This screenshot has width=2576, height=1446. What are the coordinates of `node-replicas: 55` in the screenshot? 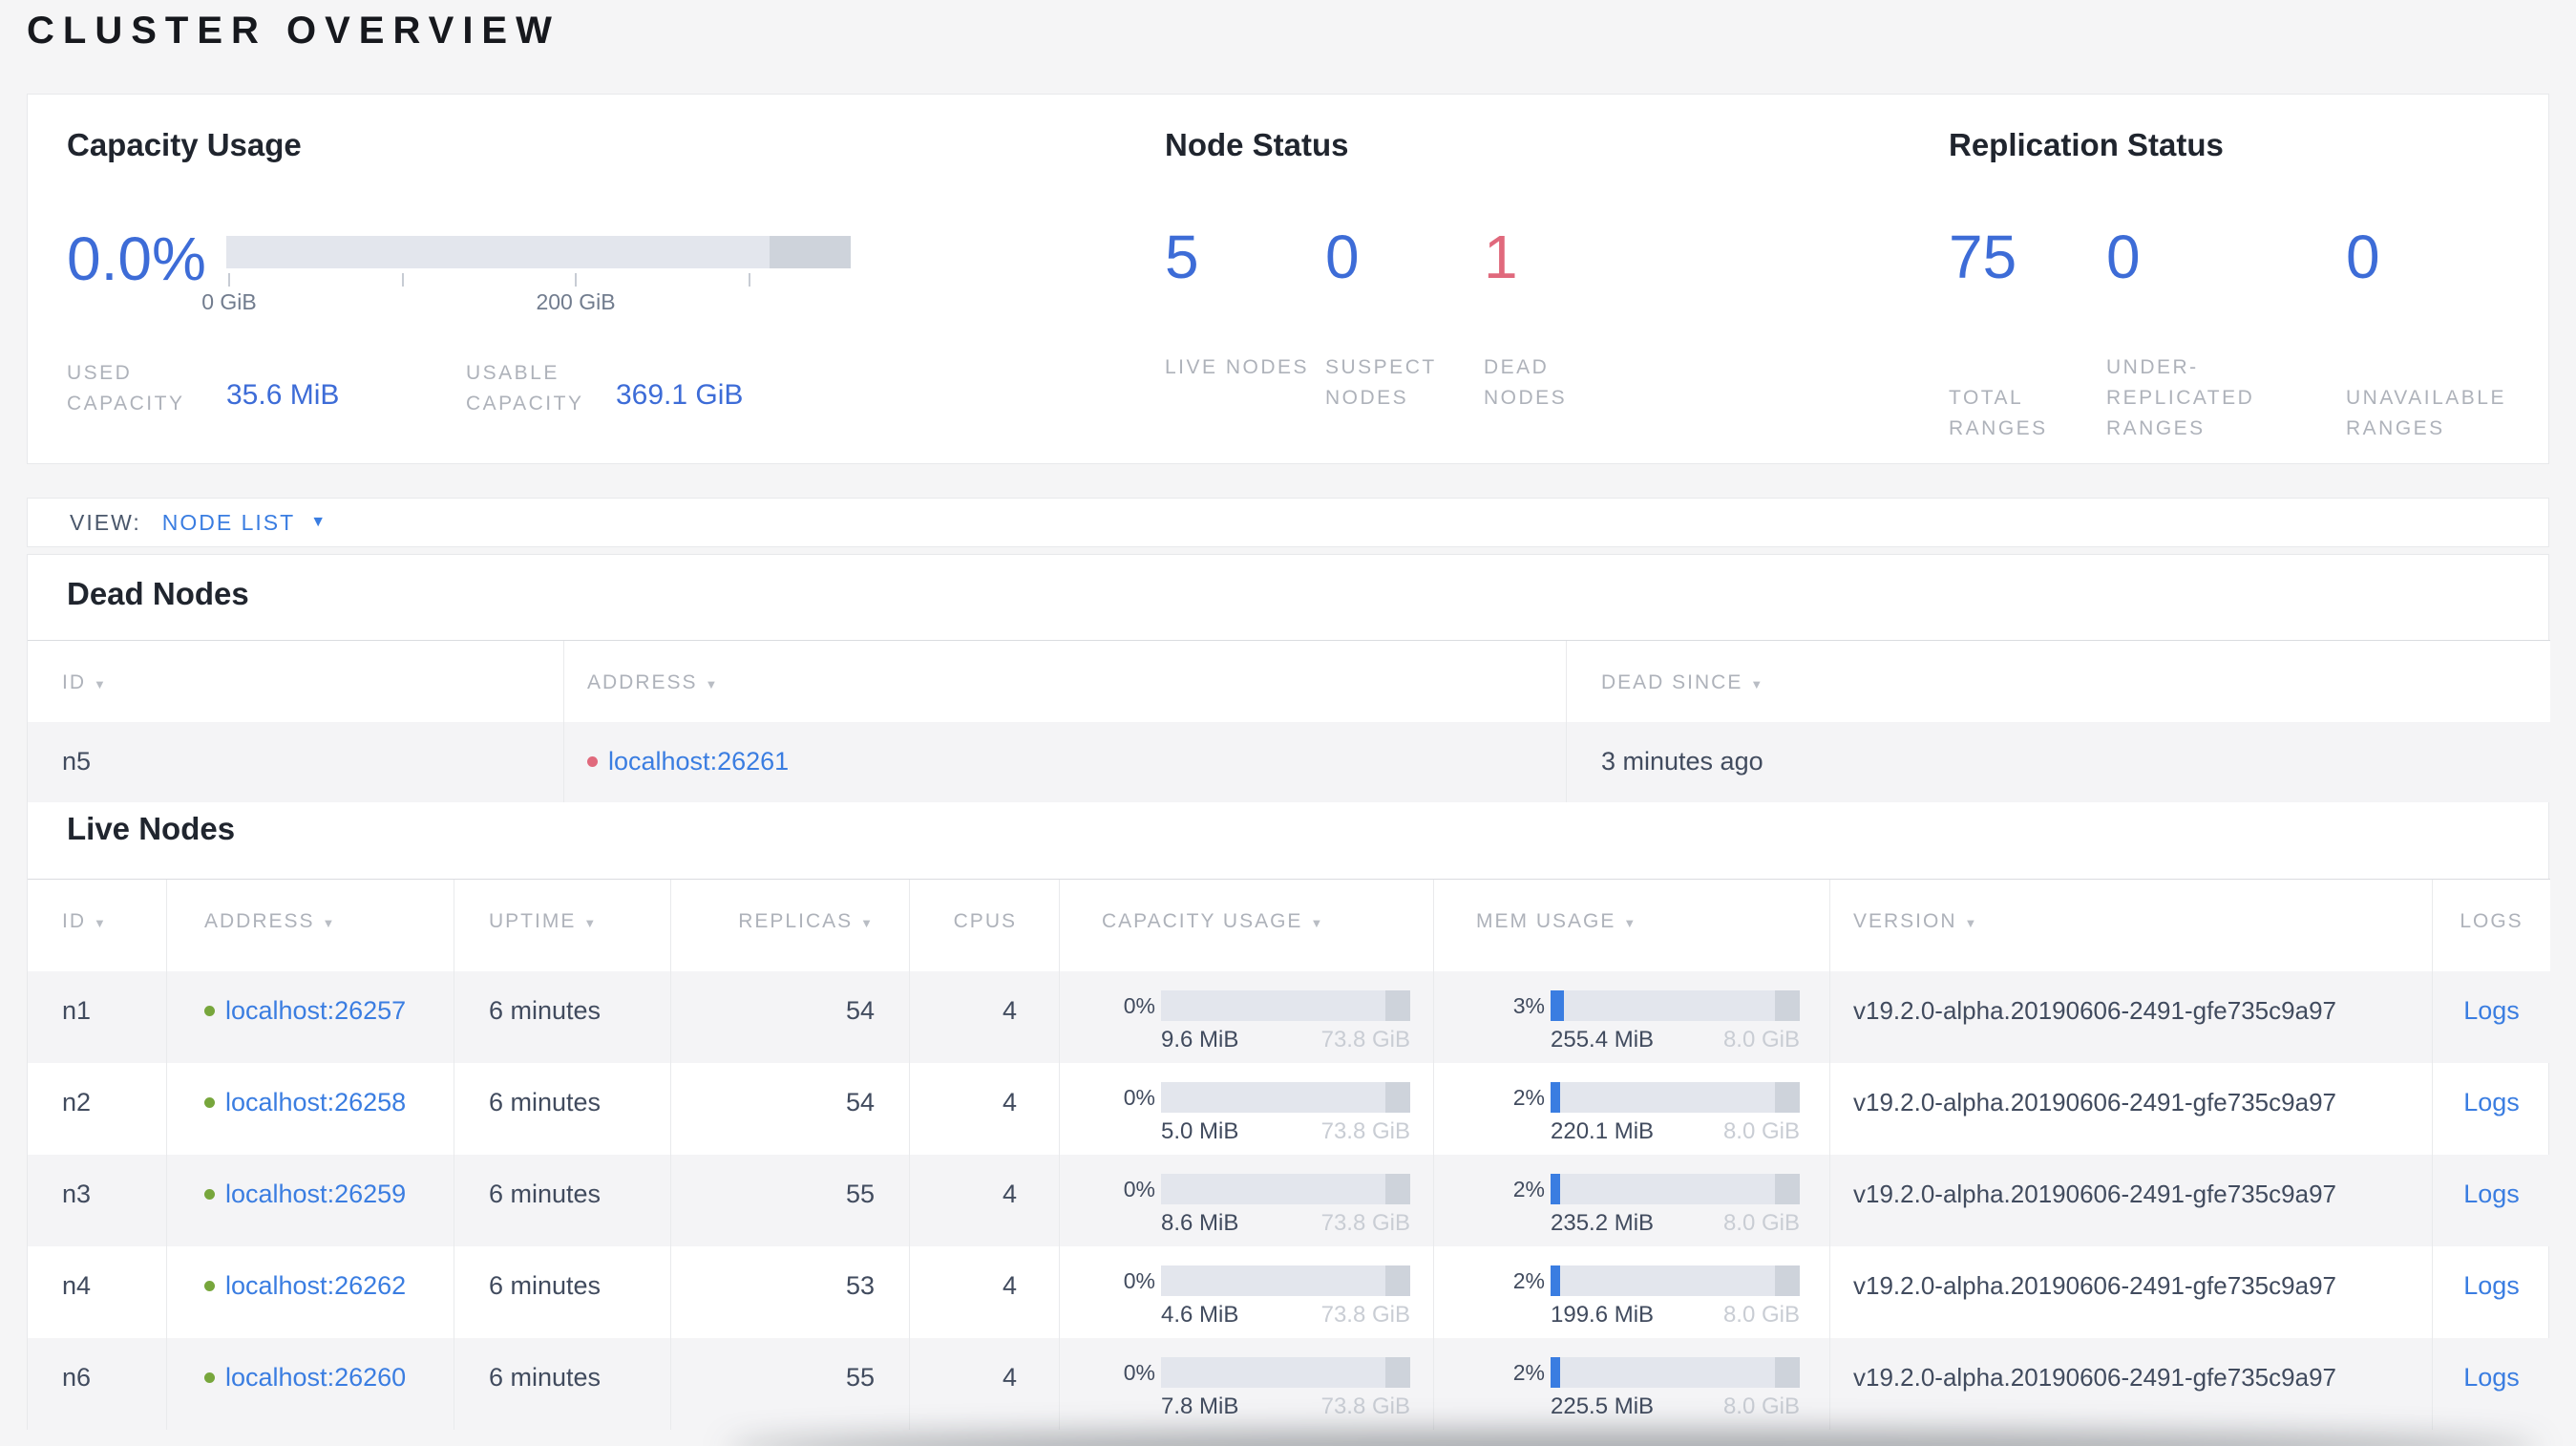 It's located at (789, 1201).